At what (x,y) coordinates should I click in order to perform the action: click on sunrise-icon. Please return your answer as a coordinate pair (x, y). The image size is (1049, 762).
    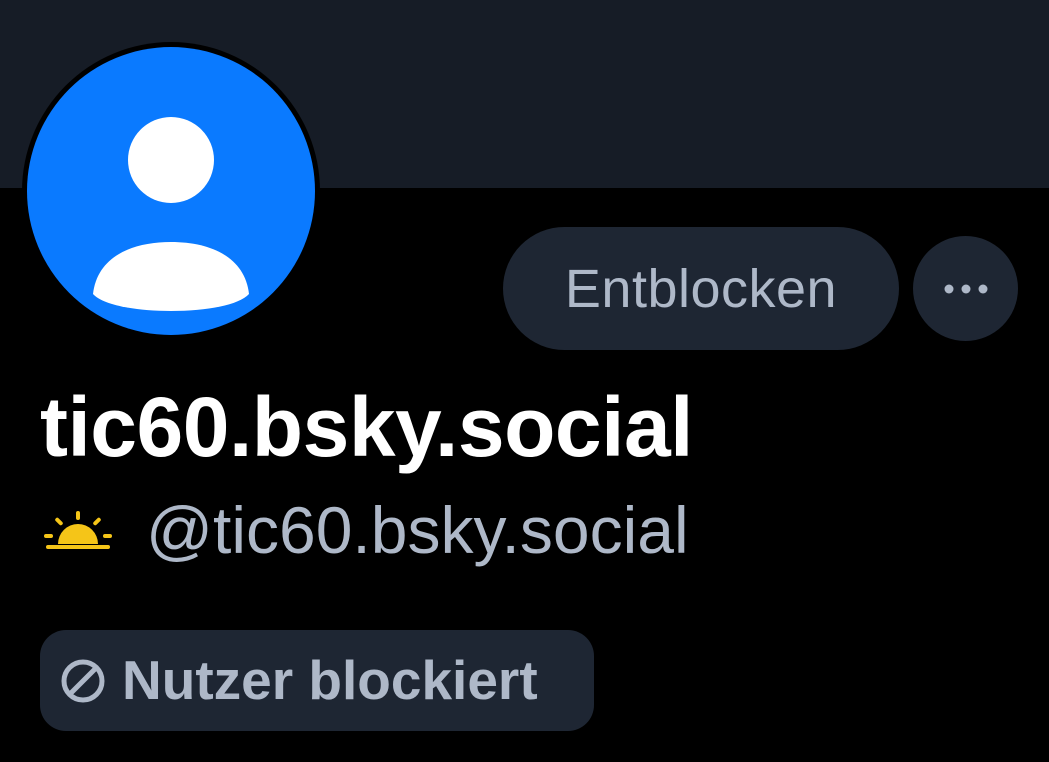
    Looking at the image, I should click on (78, 530).